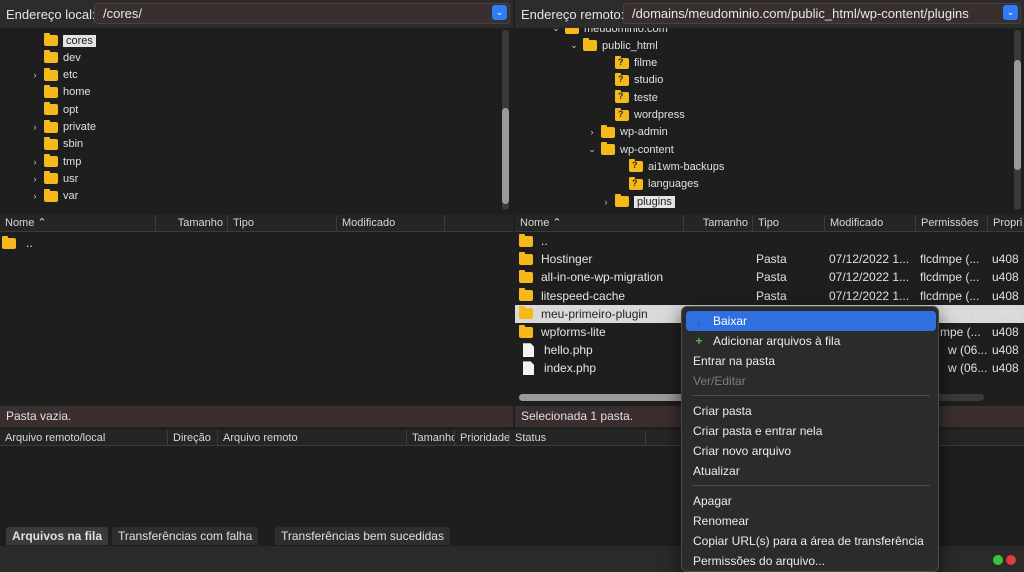 This screenshot has height=572, width=1024. Describe the element at coordinates (718, 223) in the screenshot. I see `remote-col-size: Tamanho` at that location.